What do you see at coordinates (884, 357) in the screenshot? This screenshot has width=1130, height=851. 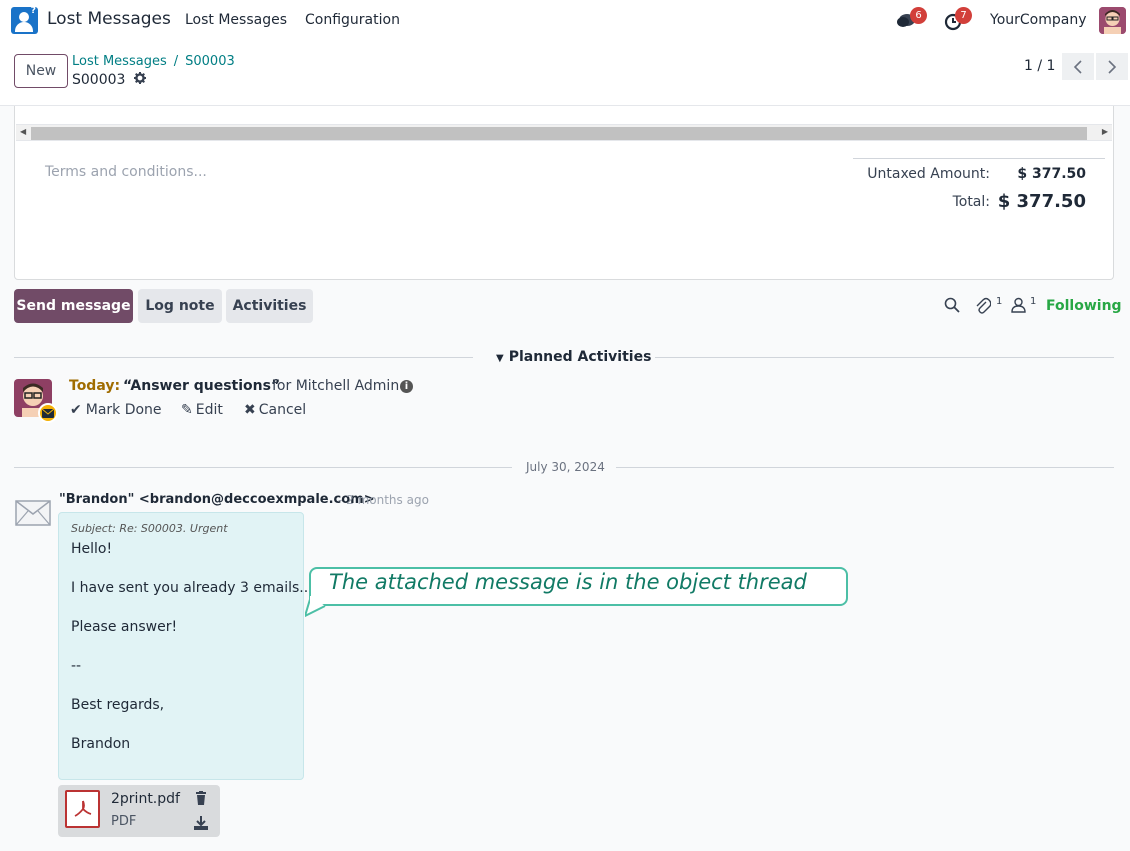 I see `divider-right` at bounding box center [884, 357].